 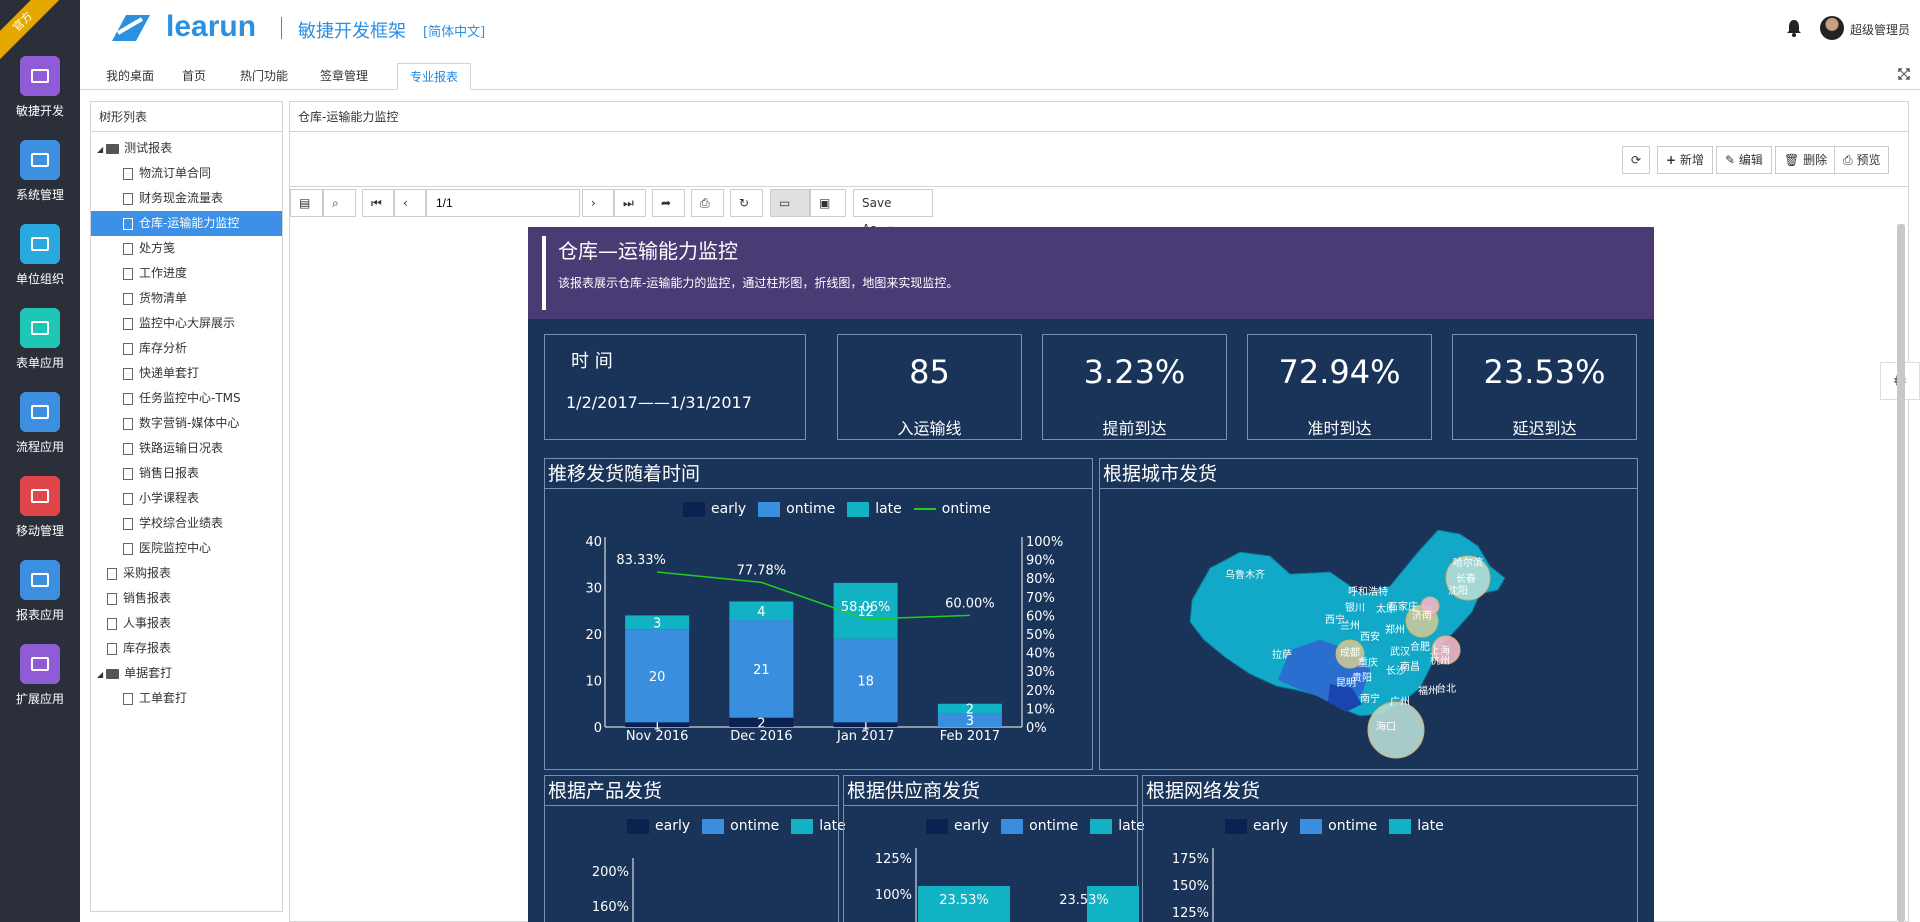 I want to click on x-tick-label: Jan 2017, so click(x=865, y=736).